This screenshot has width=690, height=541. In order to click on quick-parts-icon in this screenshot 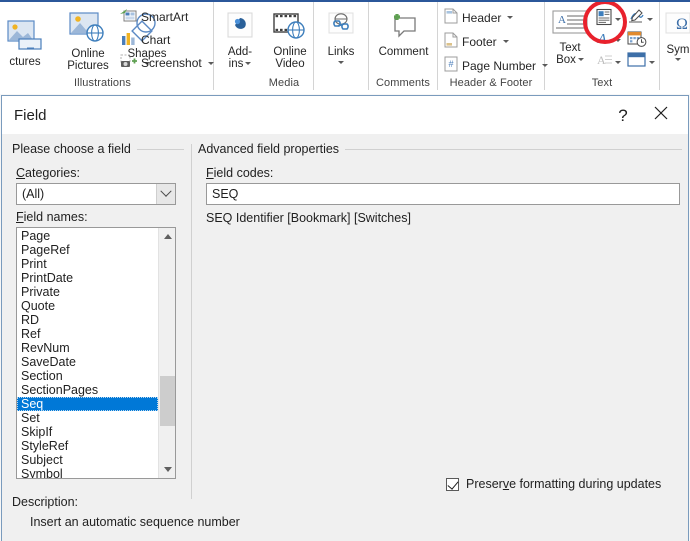, I will do `click(604, 19)`.